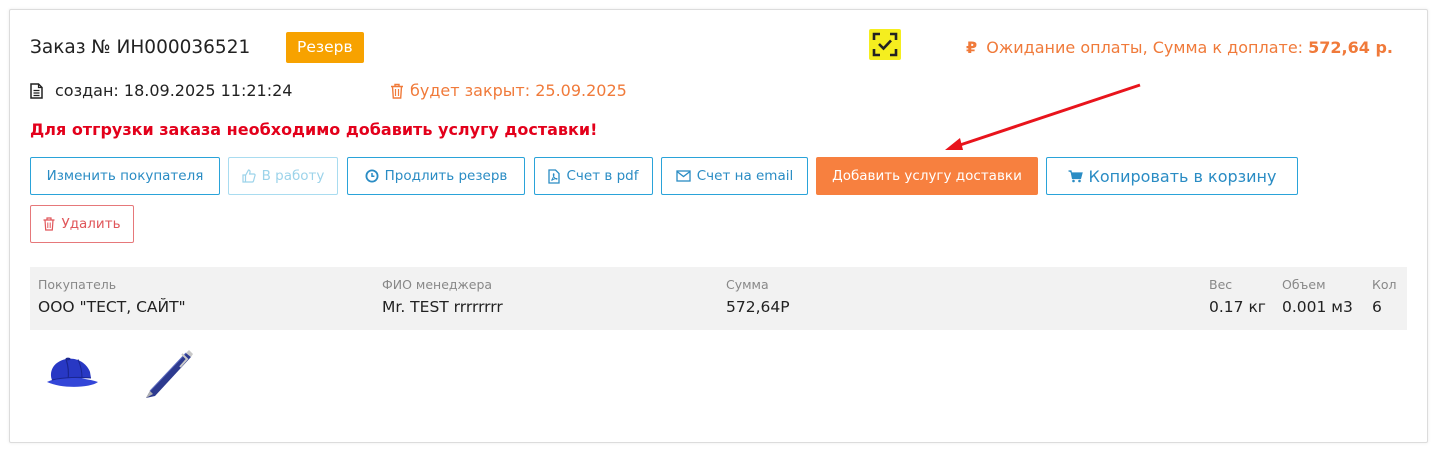  I want to click on sum-label: Сумма, so click(747, 284).